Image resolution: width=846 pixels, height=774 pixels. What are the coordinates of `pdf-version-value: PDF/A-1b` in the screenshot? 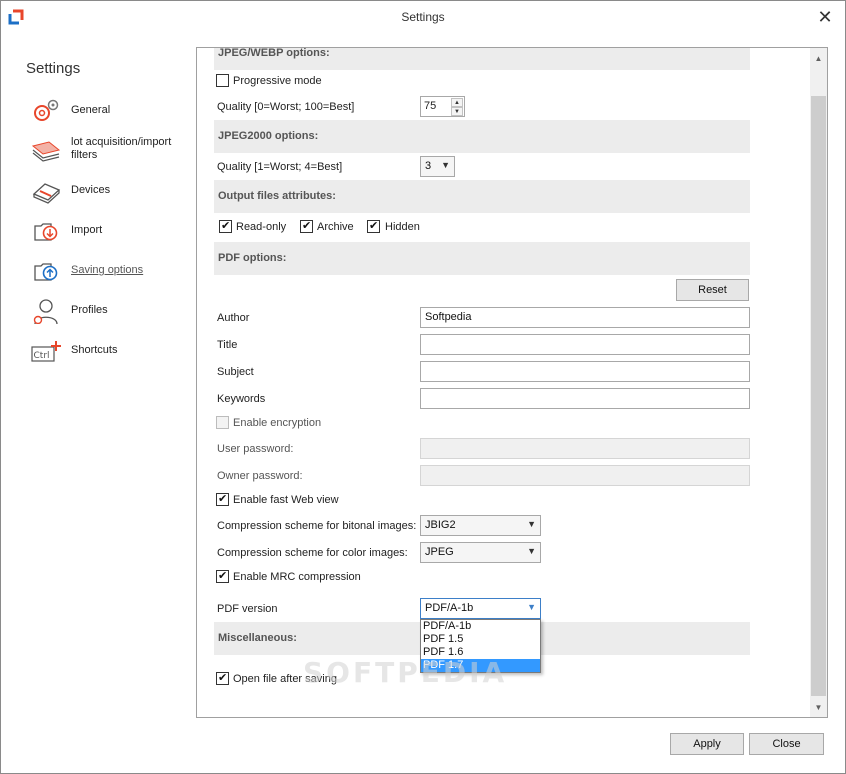 It's located at (449, 608).